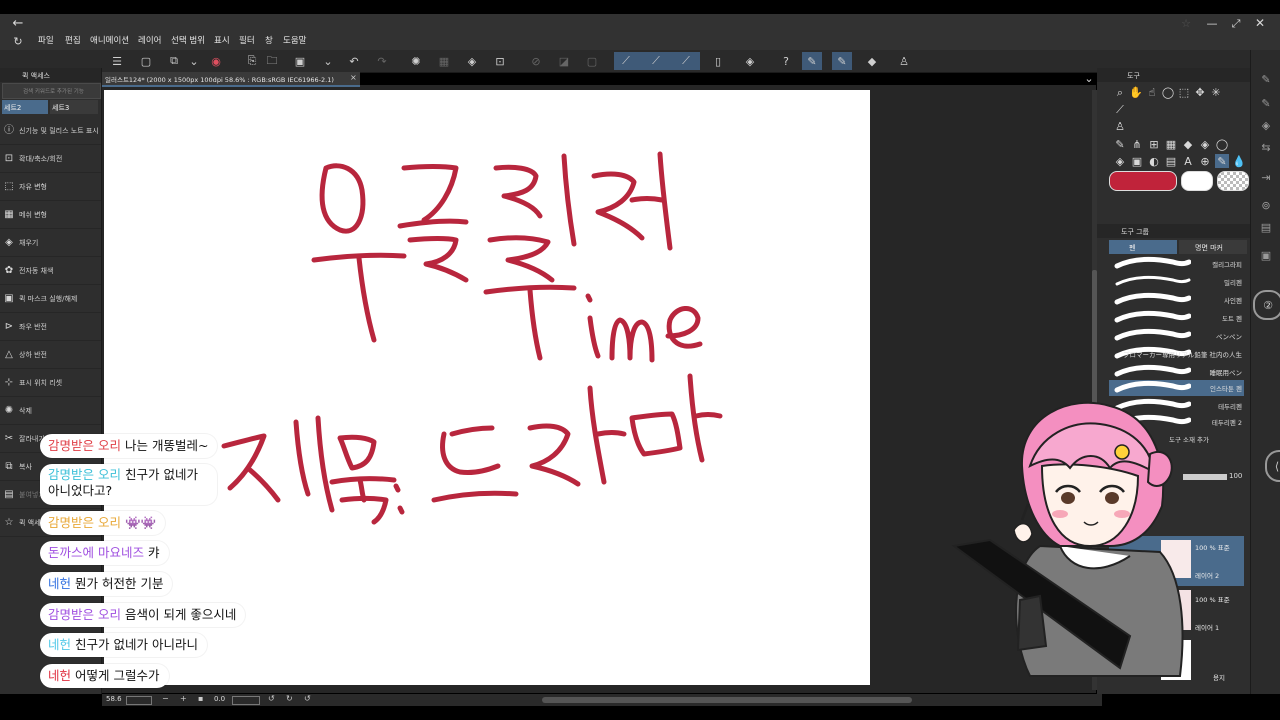 The width and height of the screenshot is (1280, 720). I want to click on tool-strip-brush-icon: ✎, so click(1266, 103).